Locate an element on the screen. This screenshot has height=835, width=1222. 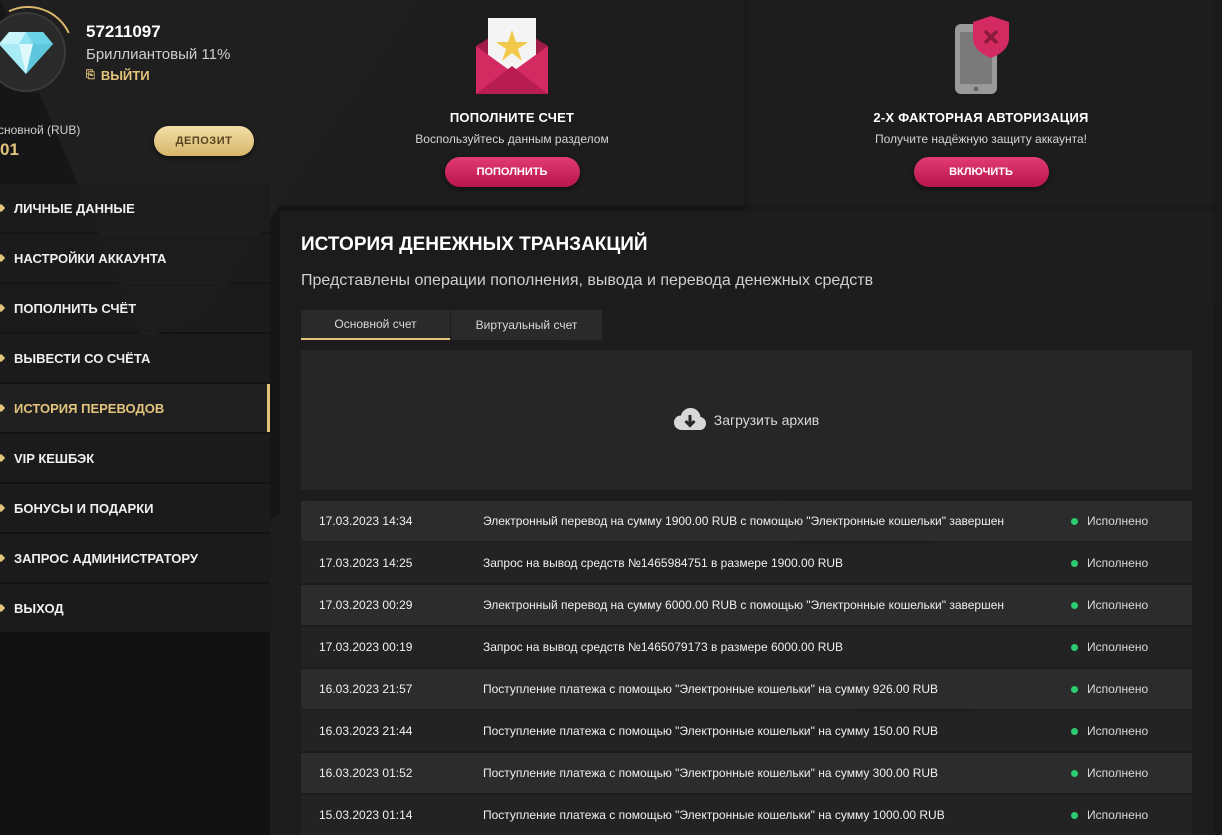
sidebar-item-label: ЛИЧНЫЕ ДАННЫЕ is located at coordinates (74, 208).